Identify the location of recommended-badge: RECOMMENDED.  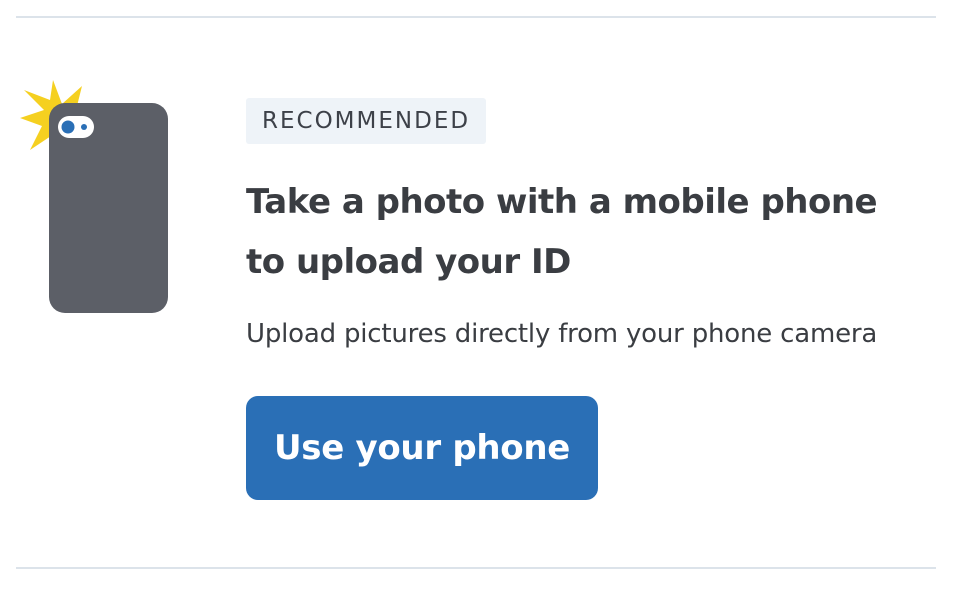
(366, 121).